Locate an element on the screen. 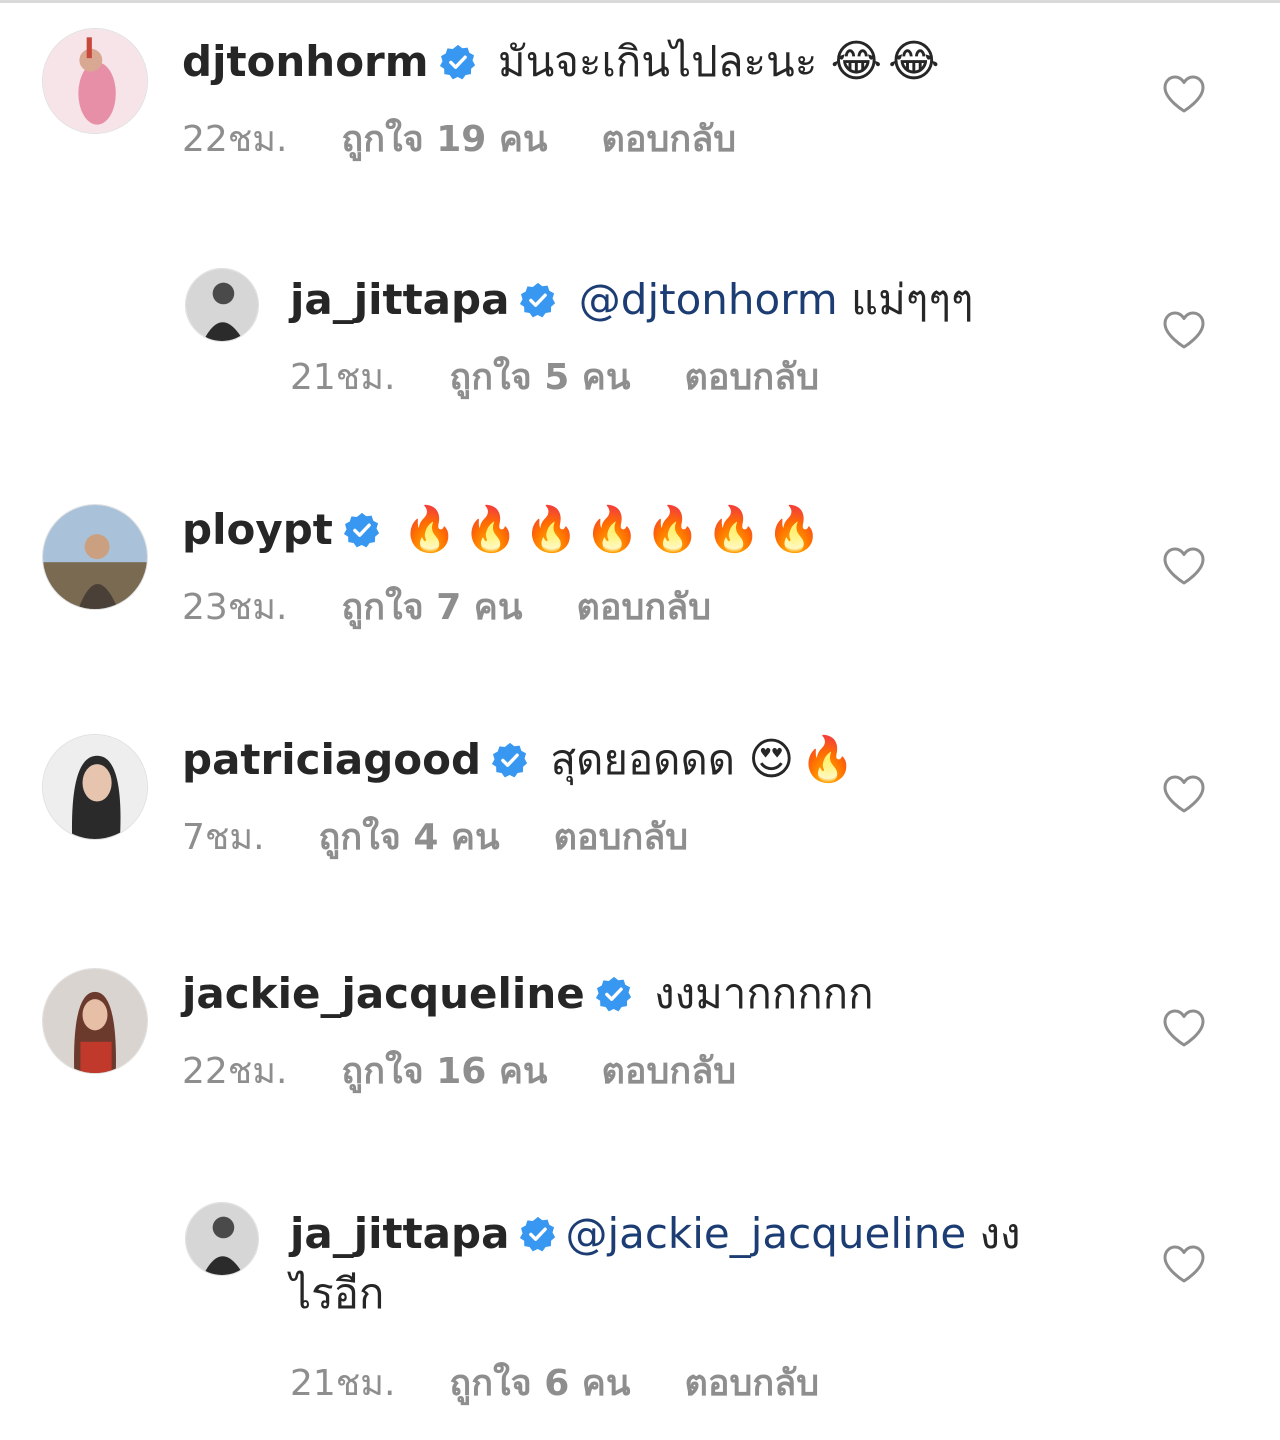  comment-emoji: 😍🔥 is located at coordinates (805, 759).